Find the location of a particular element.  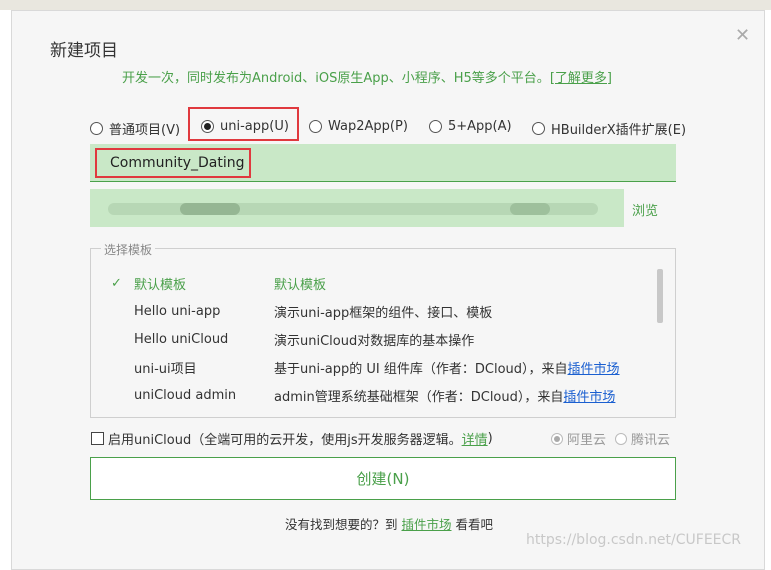

footer-plugin-market-link: 插件市场 is located at coordinates (426, 524).